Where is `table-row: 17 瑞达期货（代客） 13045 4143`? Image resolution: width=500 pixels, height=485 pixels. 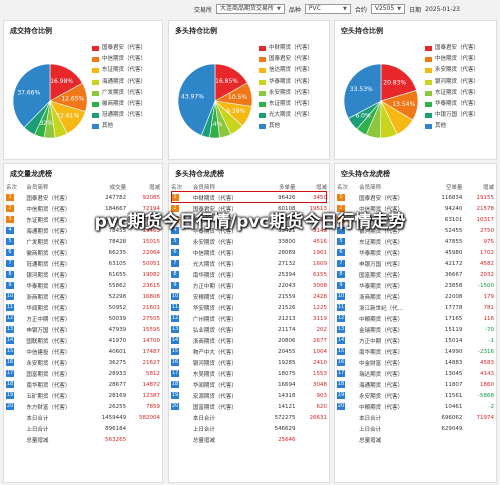
table-row: 17 瑞达期货（代客） 13045 4143 is located at coordinates (415, 373).